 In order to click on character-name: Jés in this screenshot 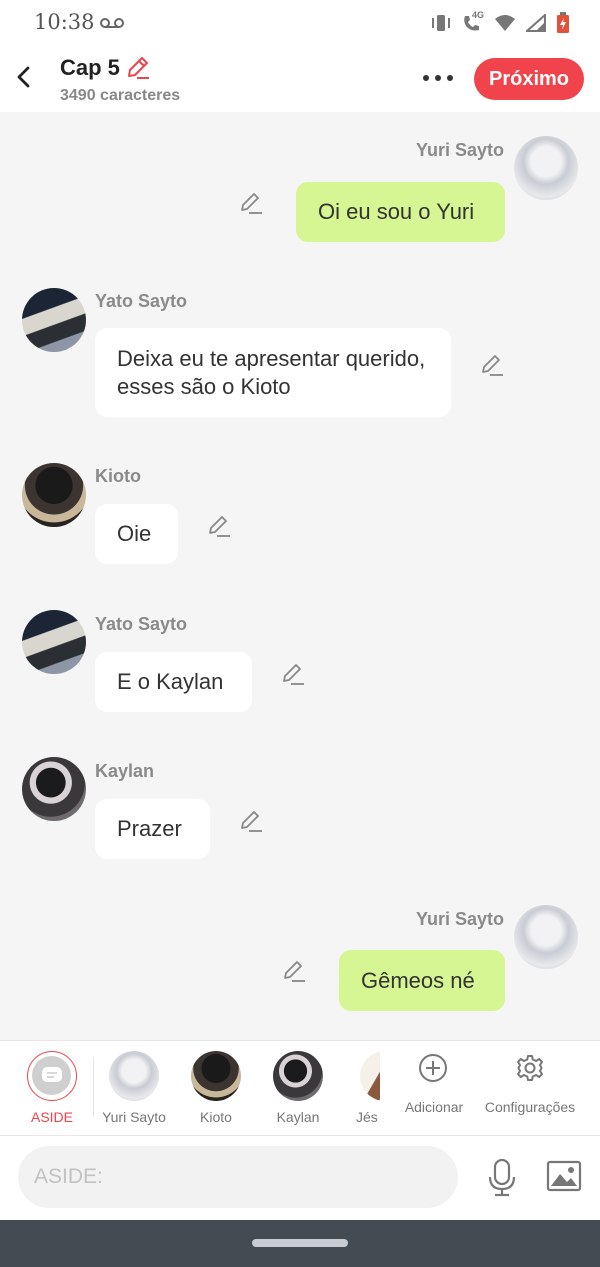, I will do `click(367, 1117)`.